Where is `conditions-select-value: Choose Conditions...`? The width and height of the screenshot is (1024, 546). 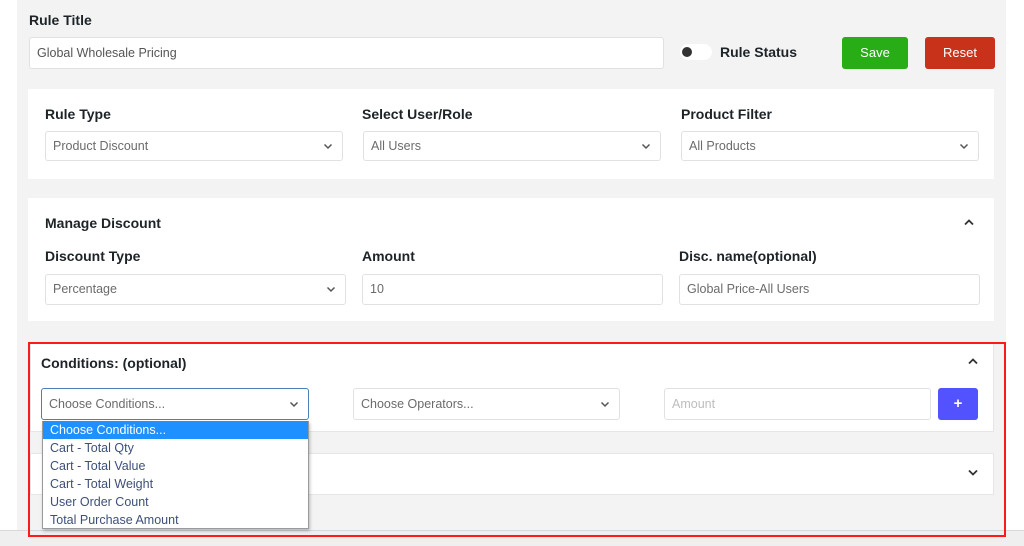 conditions-select-value: Choose Conditions... is located at coordinates (107, 404).